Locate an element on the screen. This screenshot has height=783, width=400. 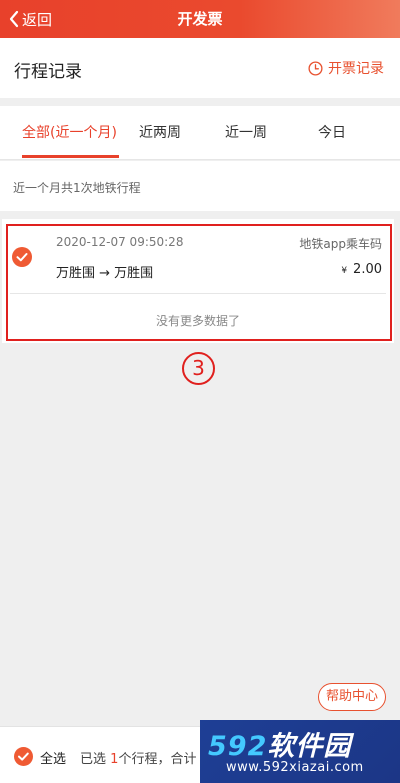
section-title: 行程记录 is located at coordinates (48, 72).